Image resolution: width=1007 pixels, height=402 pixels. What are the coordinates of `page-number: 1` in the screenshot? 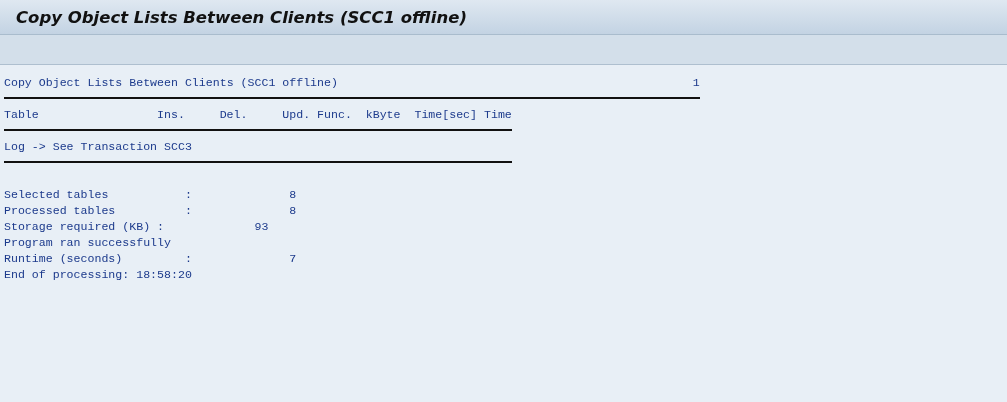 It's located at (696, 83).